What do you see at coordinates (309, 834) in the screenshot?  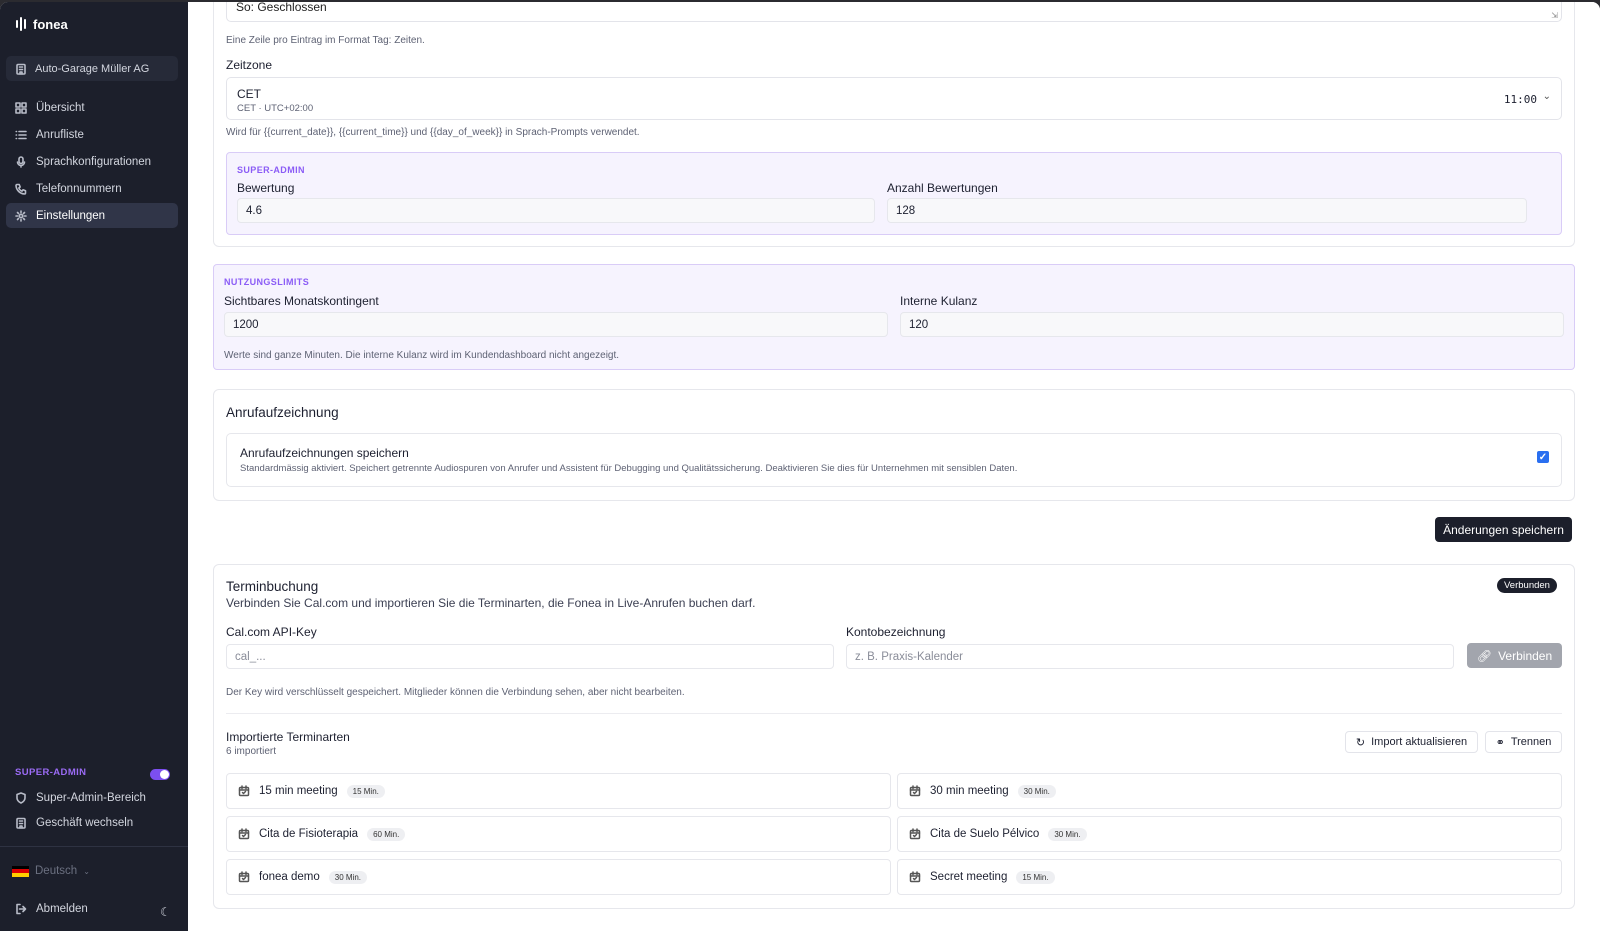 I see `event-type-name: Cita de Fisioterapia` at bounding box center [309, 834].